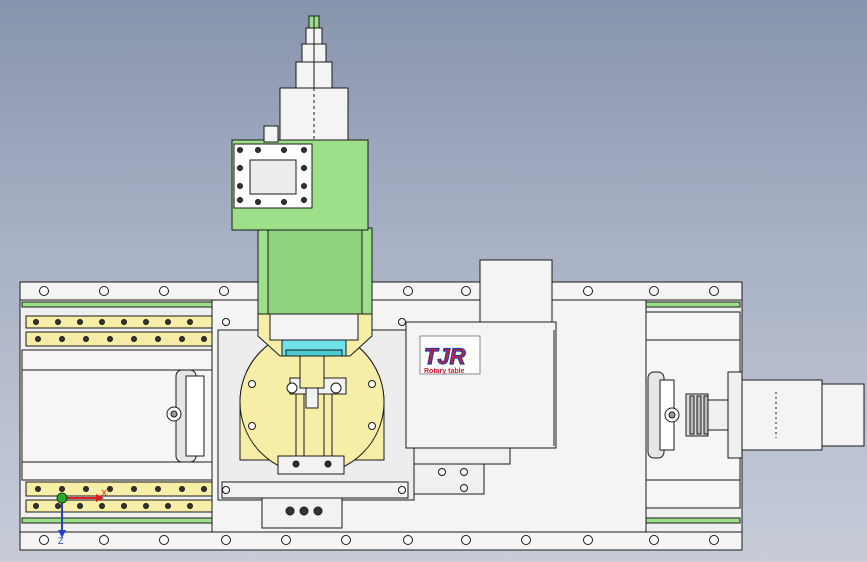  What do you see at coordinates (62, 498) in the screenshot?
I see `y-axis-dot` at bounding box center [62, 498].